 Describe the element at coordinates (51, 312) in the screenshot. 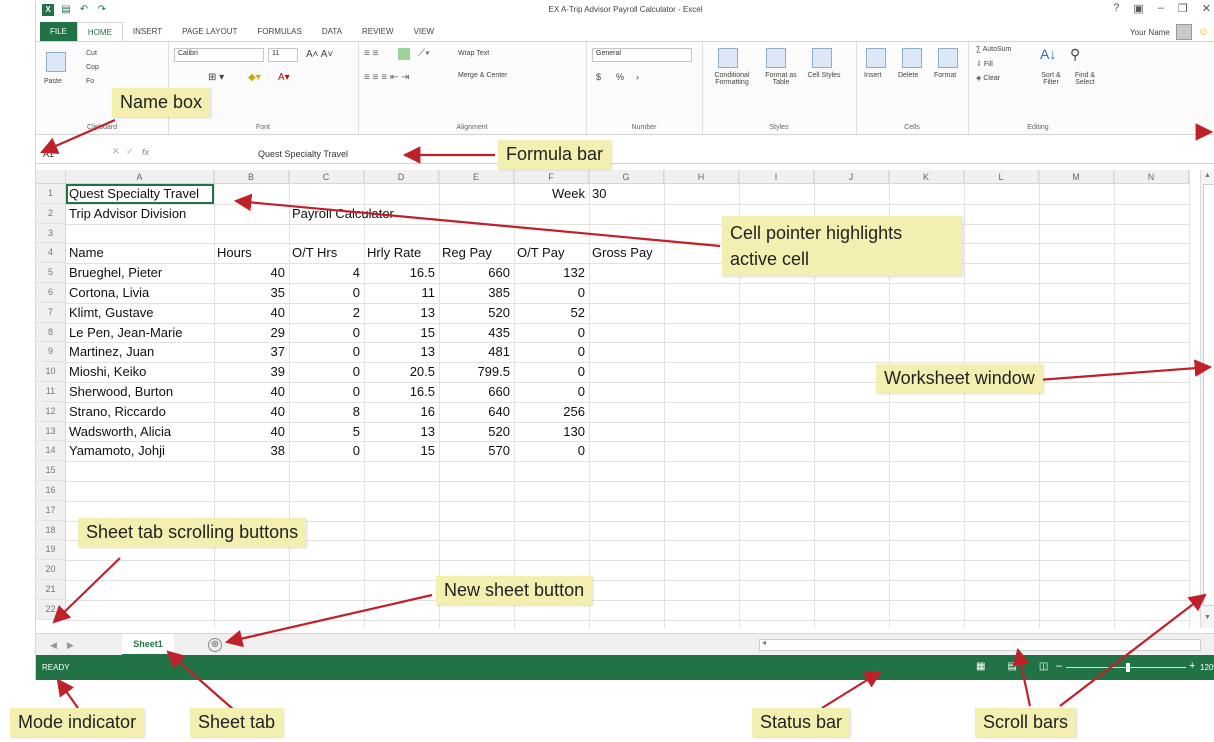

I see `row-header-7: 7` at that location.